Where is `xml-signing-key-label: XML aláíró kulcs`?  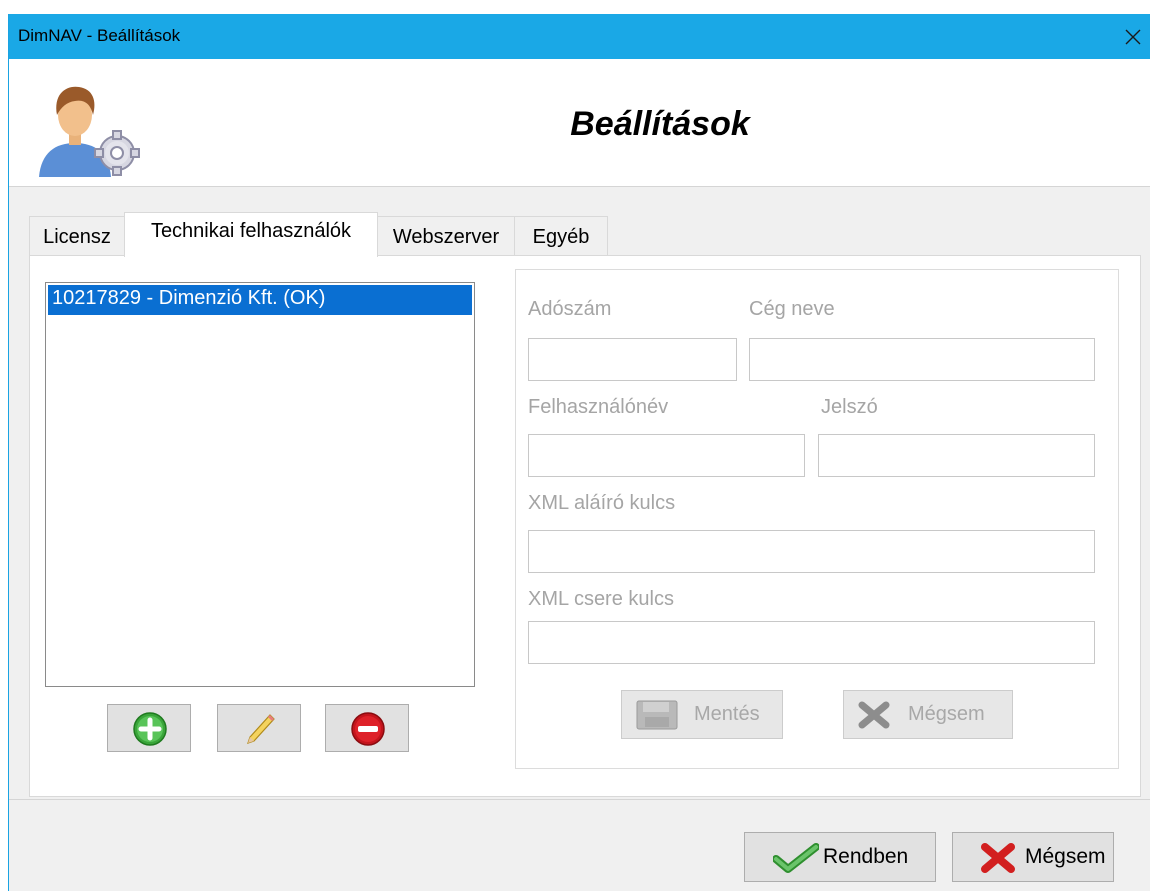
xml-signing-key-label: XML aláíró kulcs is located at coordinates (602, 503).